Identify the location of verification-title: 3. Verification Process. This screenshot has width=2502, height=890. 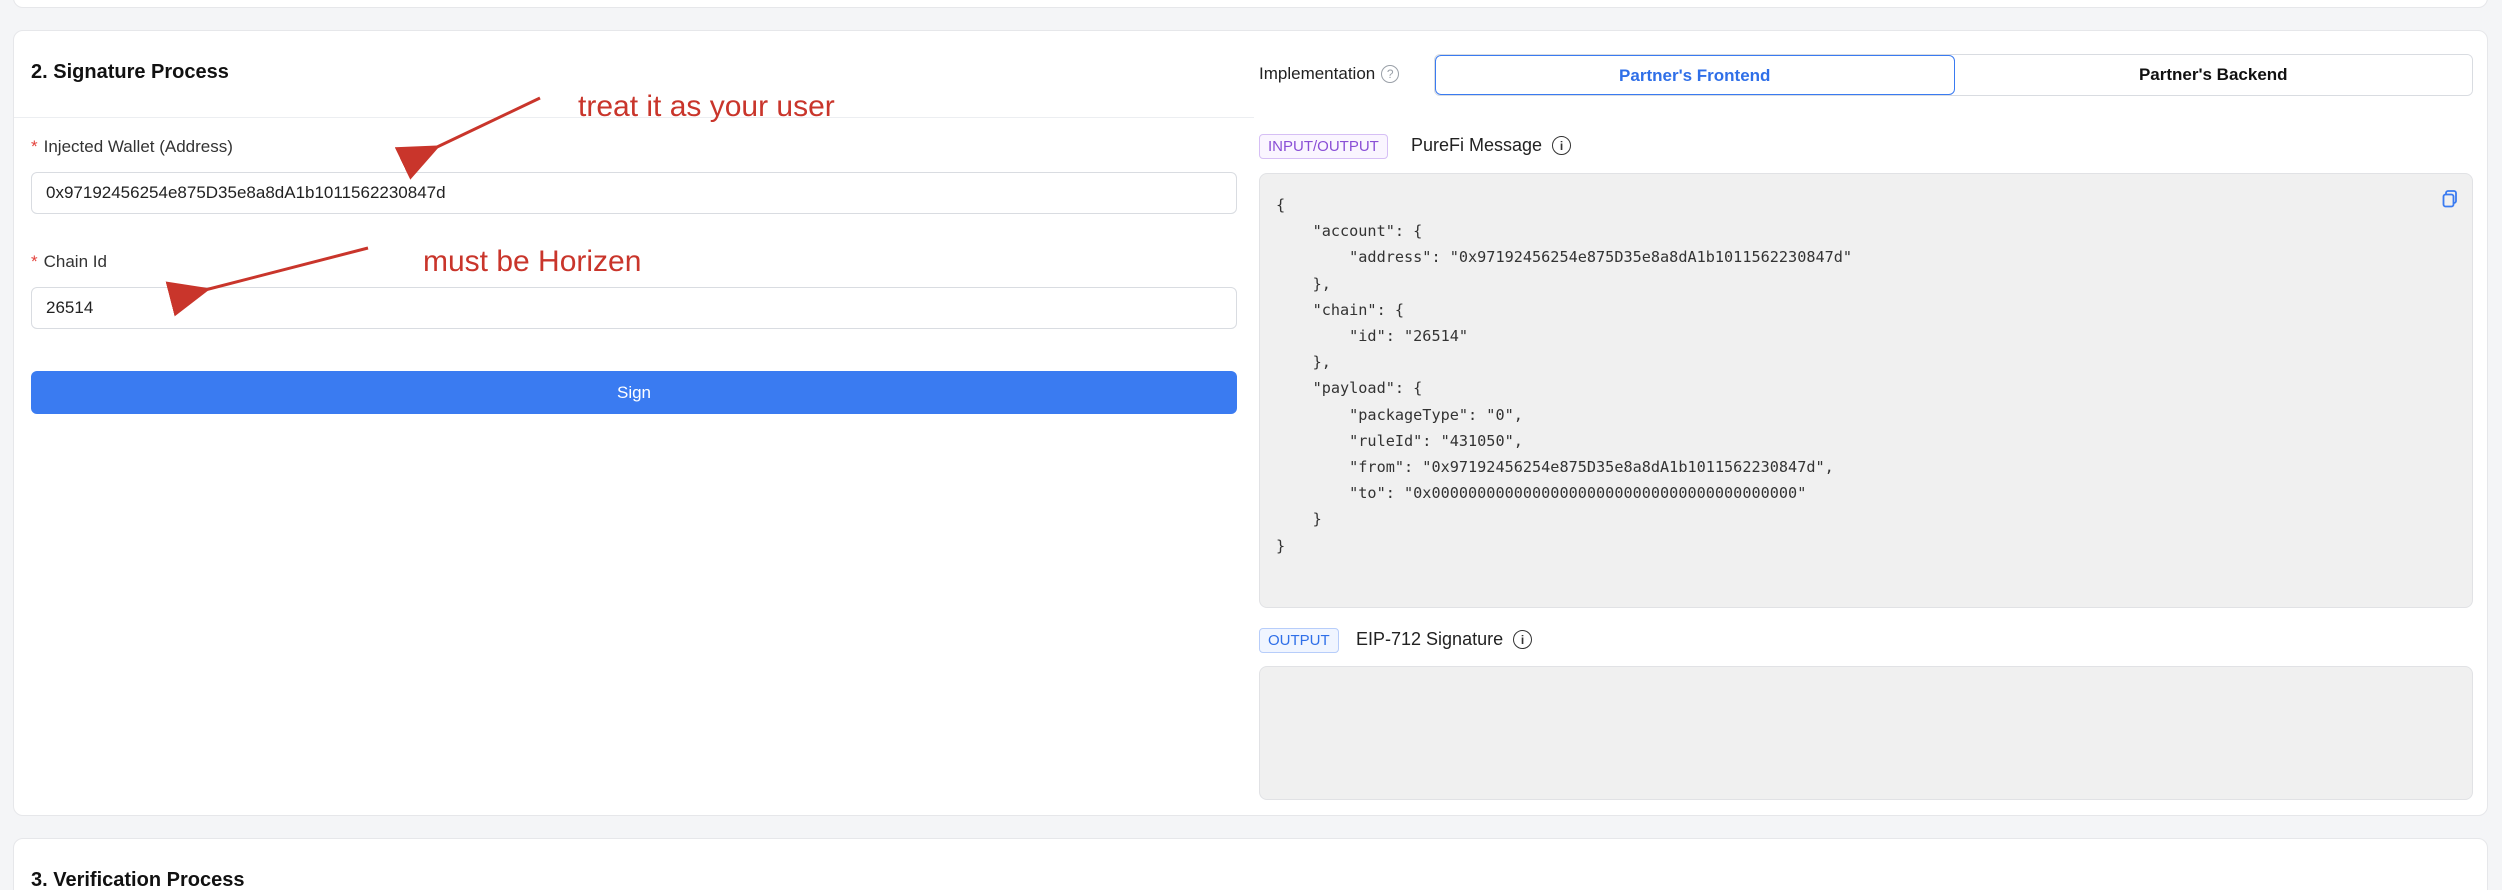
(138, 879).